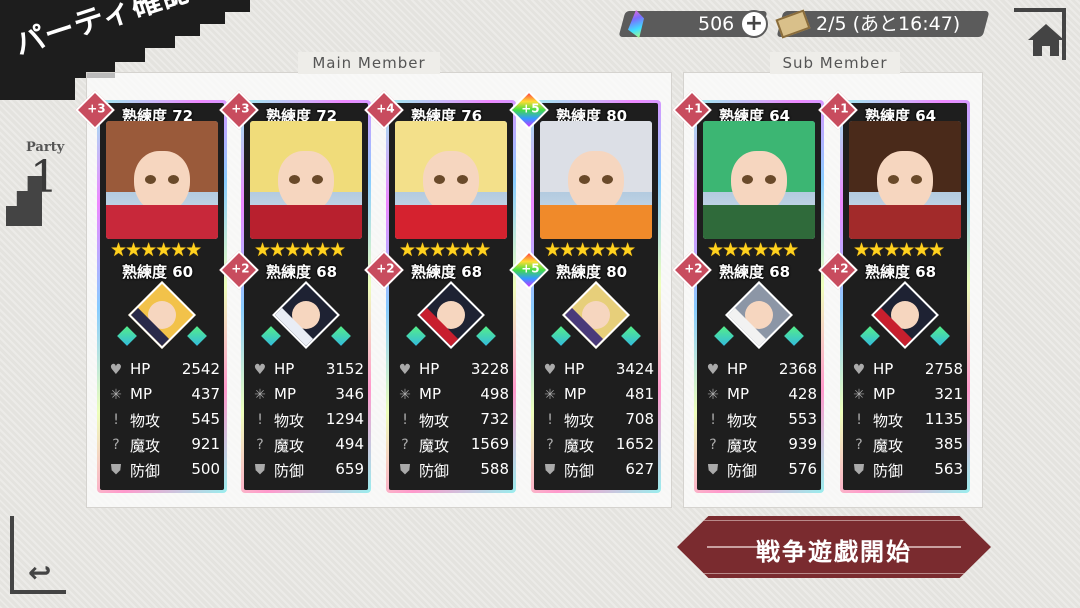  I want to click on stat-value-atk: 708, so click(639, 419).